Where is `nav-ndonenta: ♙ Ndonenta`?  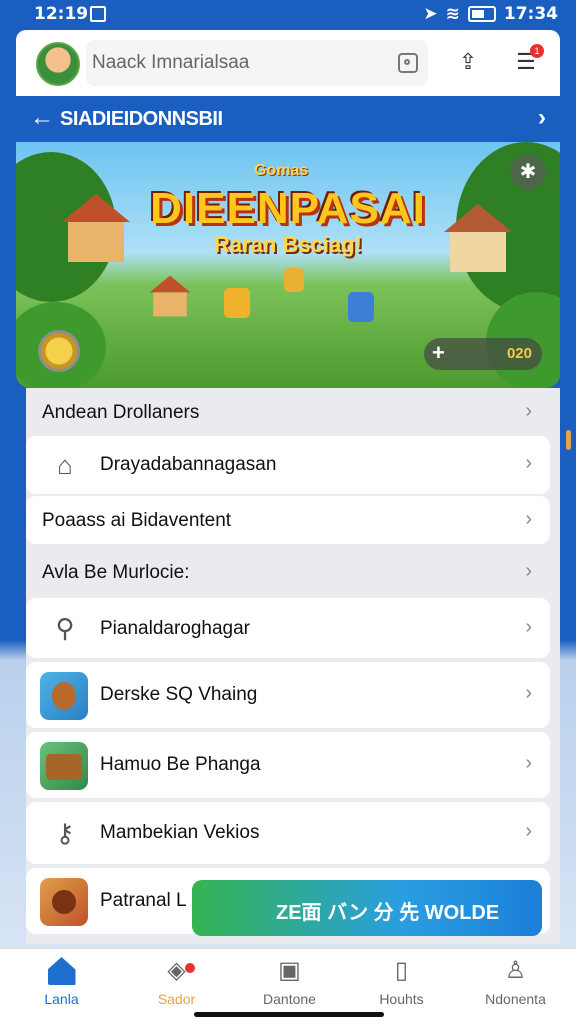 nav-ndonenta: ♙ Ndonenta is located at coordinates (515, 982).